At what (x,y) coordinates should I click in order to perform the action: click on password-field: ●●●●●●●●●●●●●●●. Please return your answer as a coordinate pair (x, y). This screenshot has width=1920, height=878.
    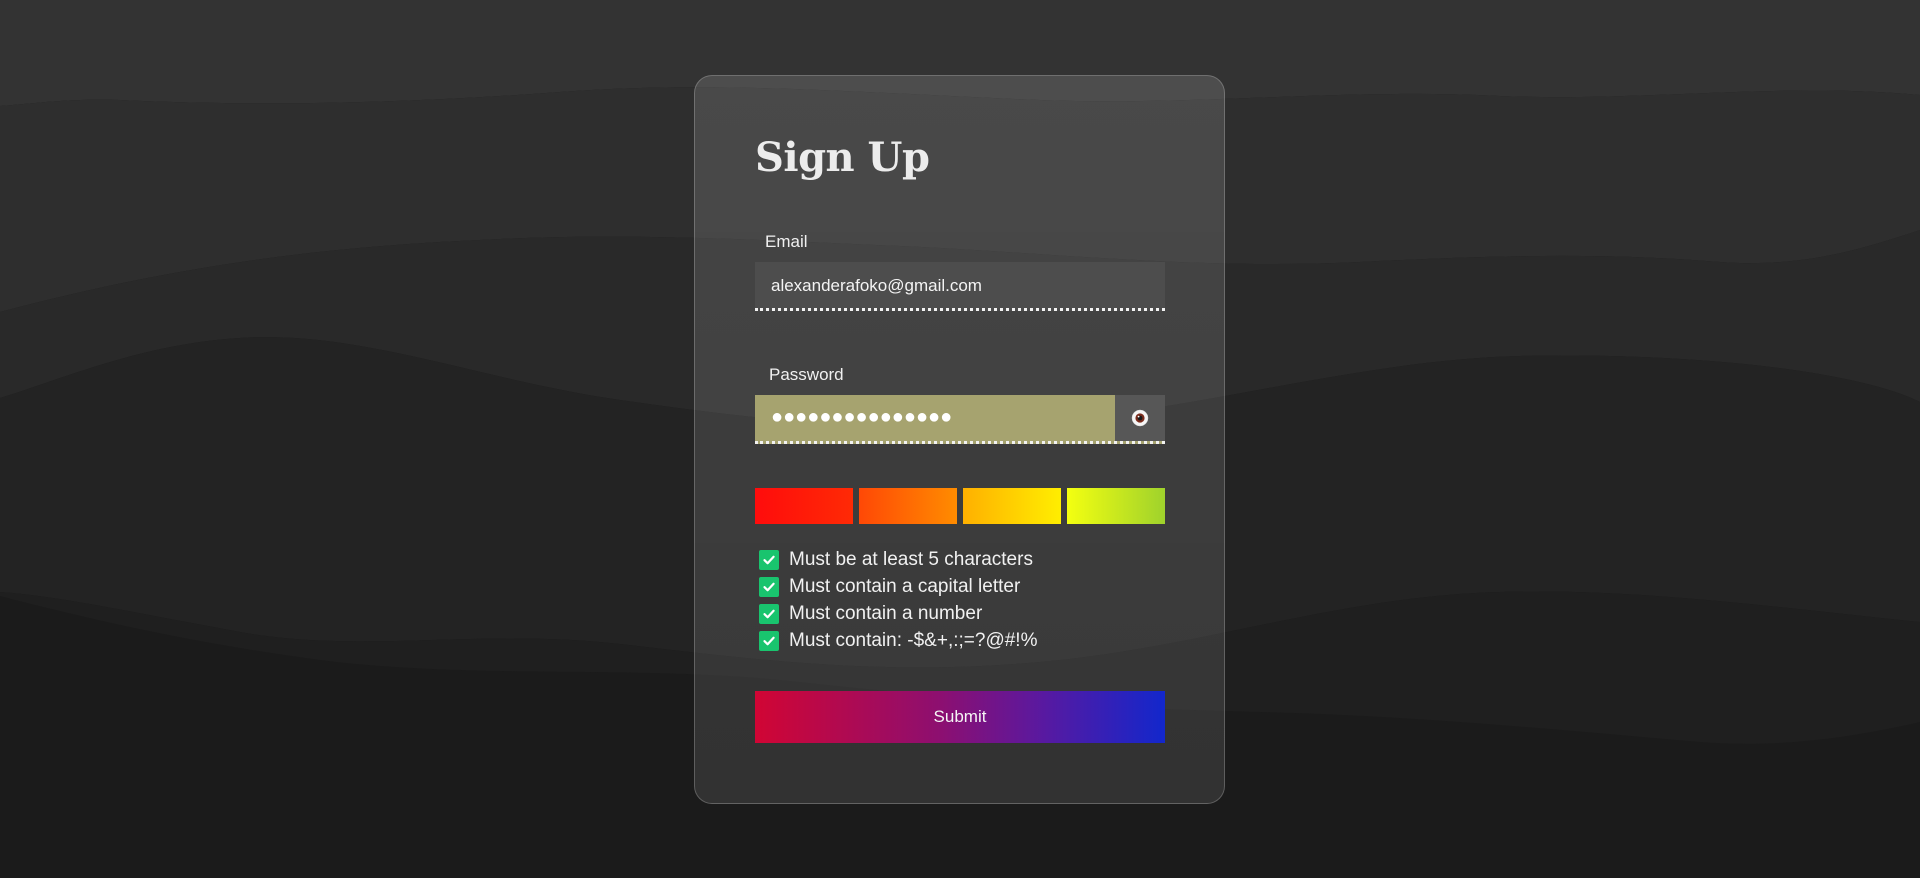
    Looking at the image, I should click on (960, 419).